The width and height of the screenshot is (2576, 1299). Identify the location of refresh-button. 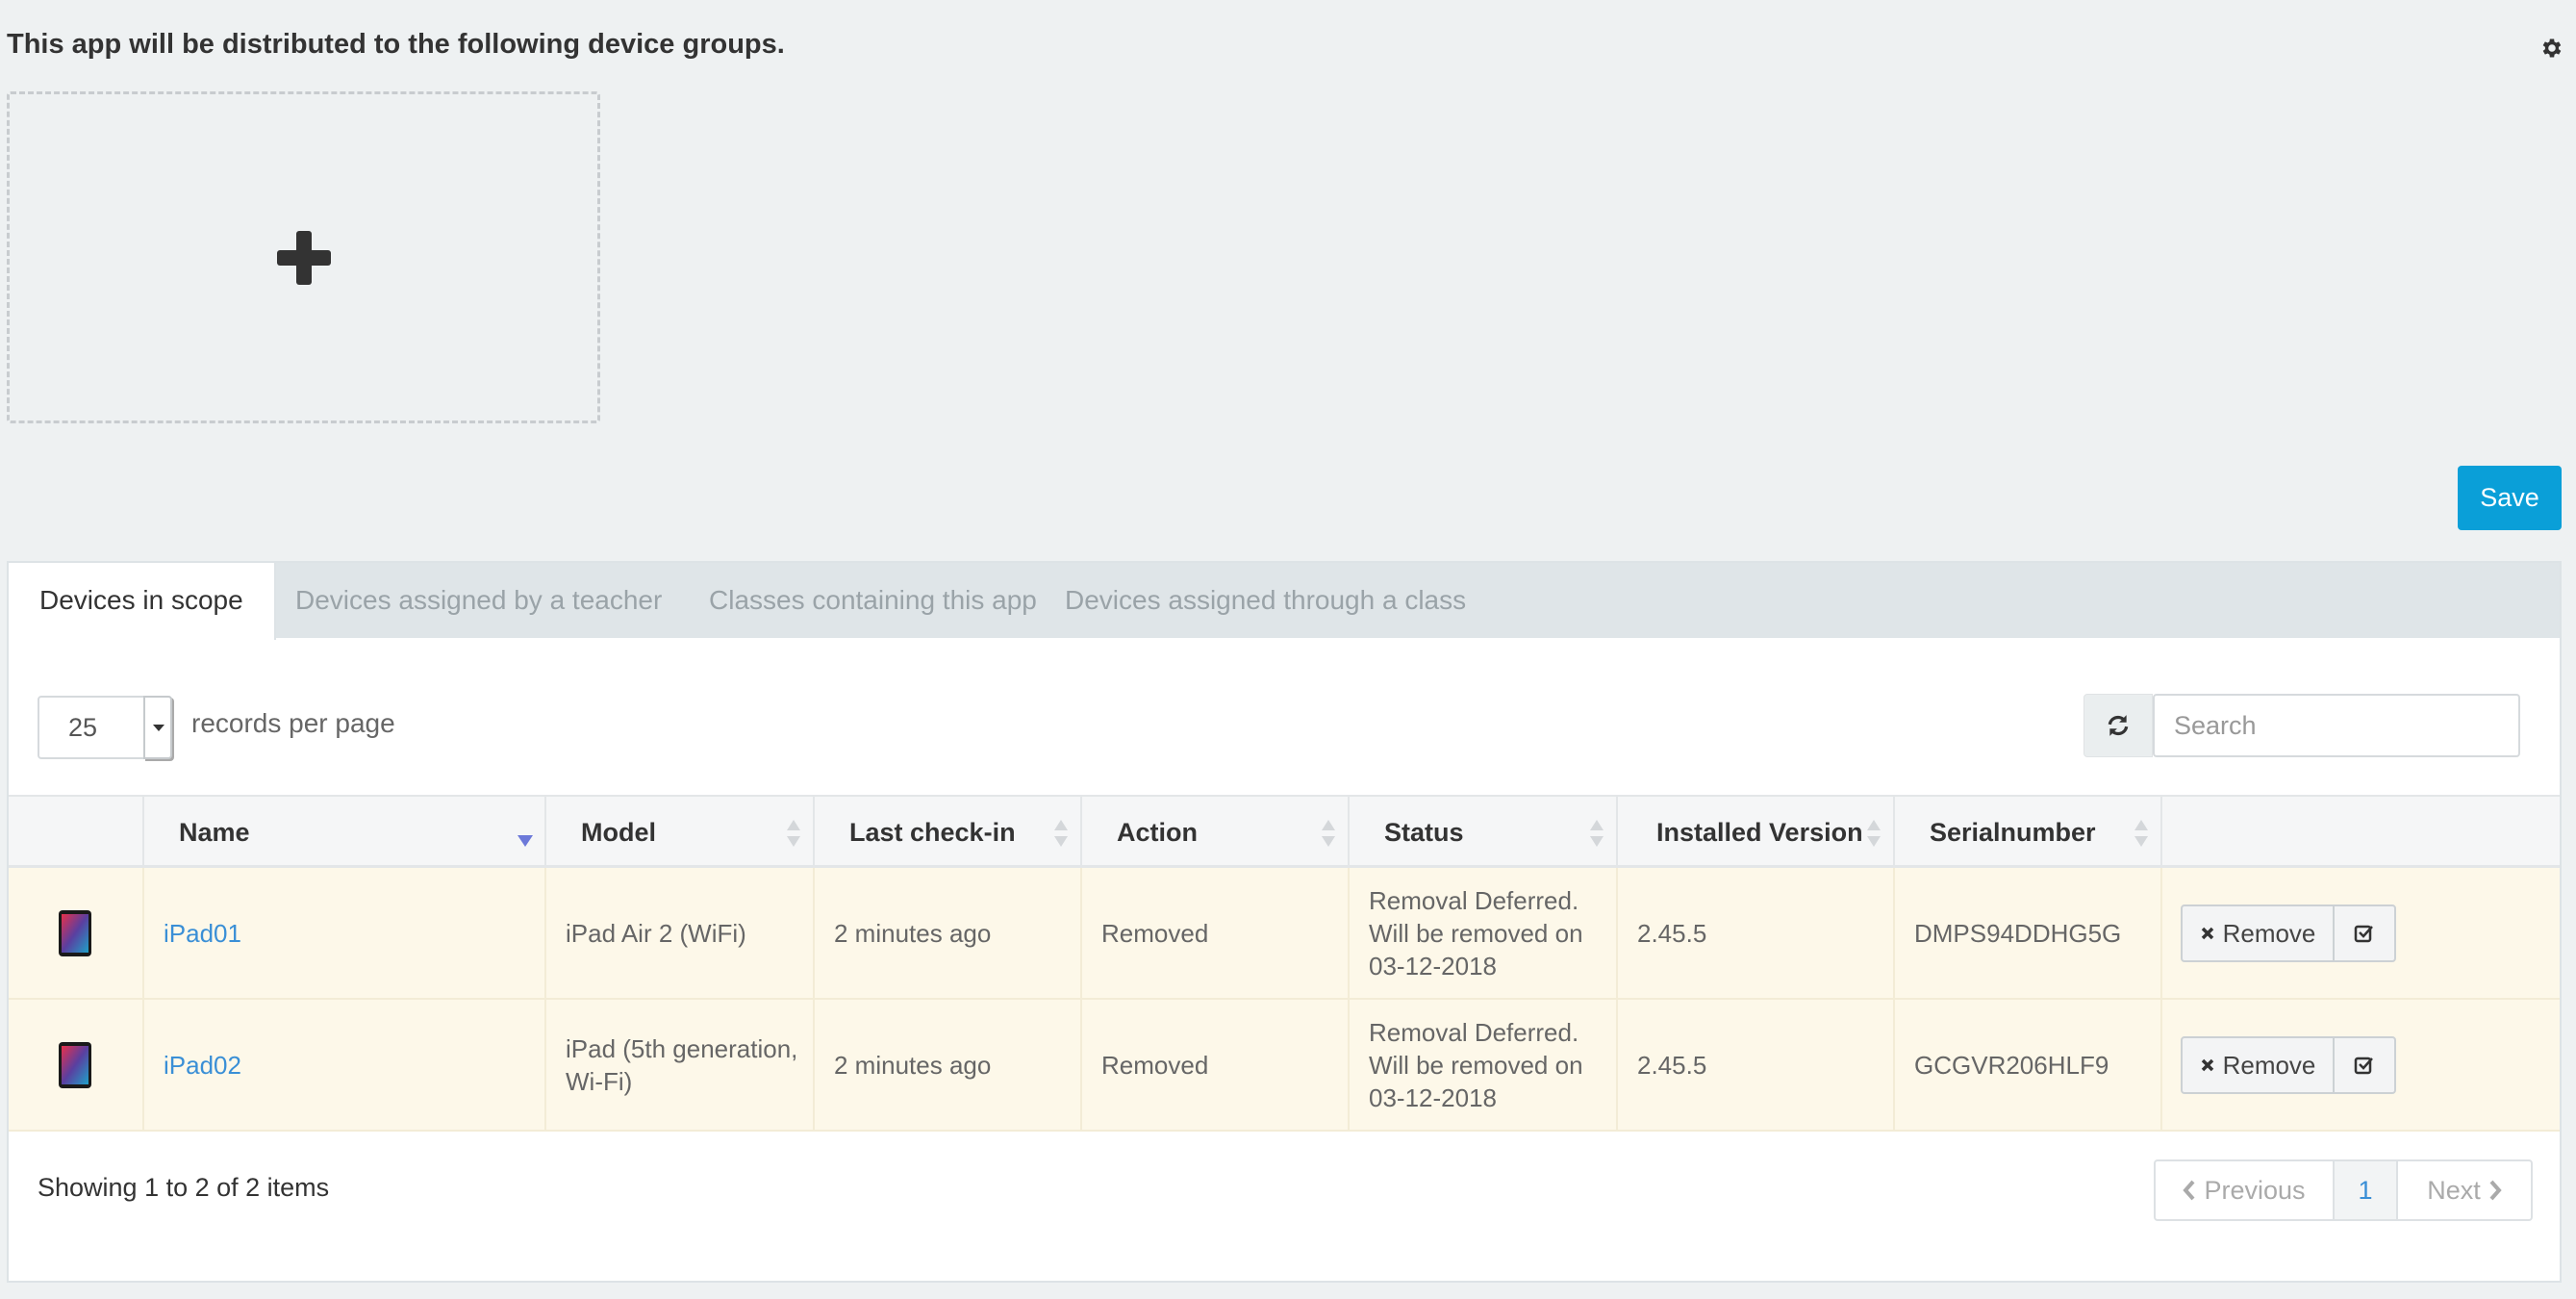
(2119, 725).